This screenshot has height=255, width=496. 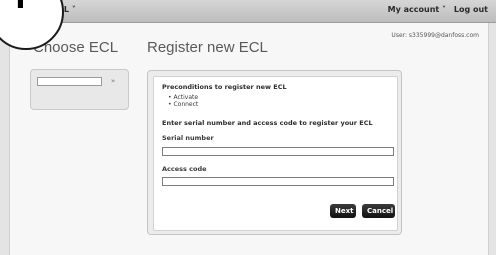 I want to click on serial-number-label: Serial number, so click(x=188, y=138).